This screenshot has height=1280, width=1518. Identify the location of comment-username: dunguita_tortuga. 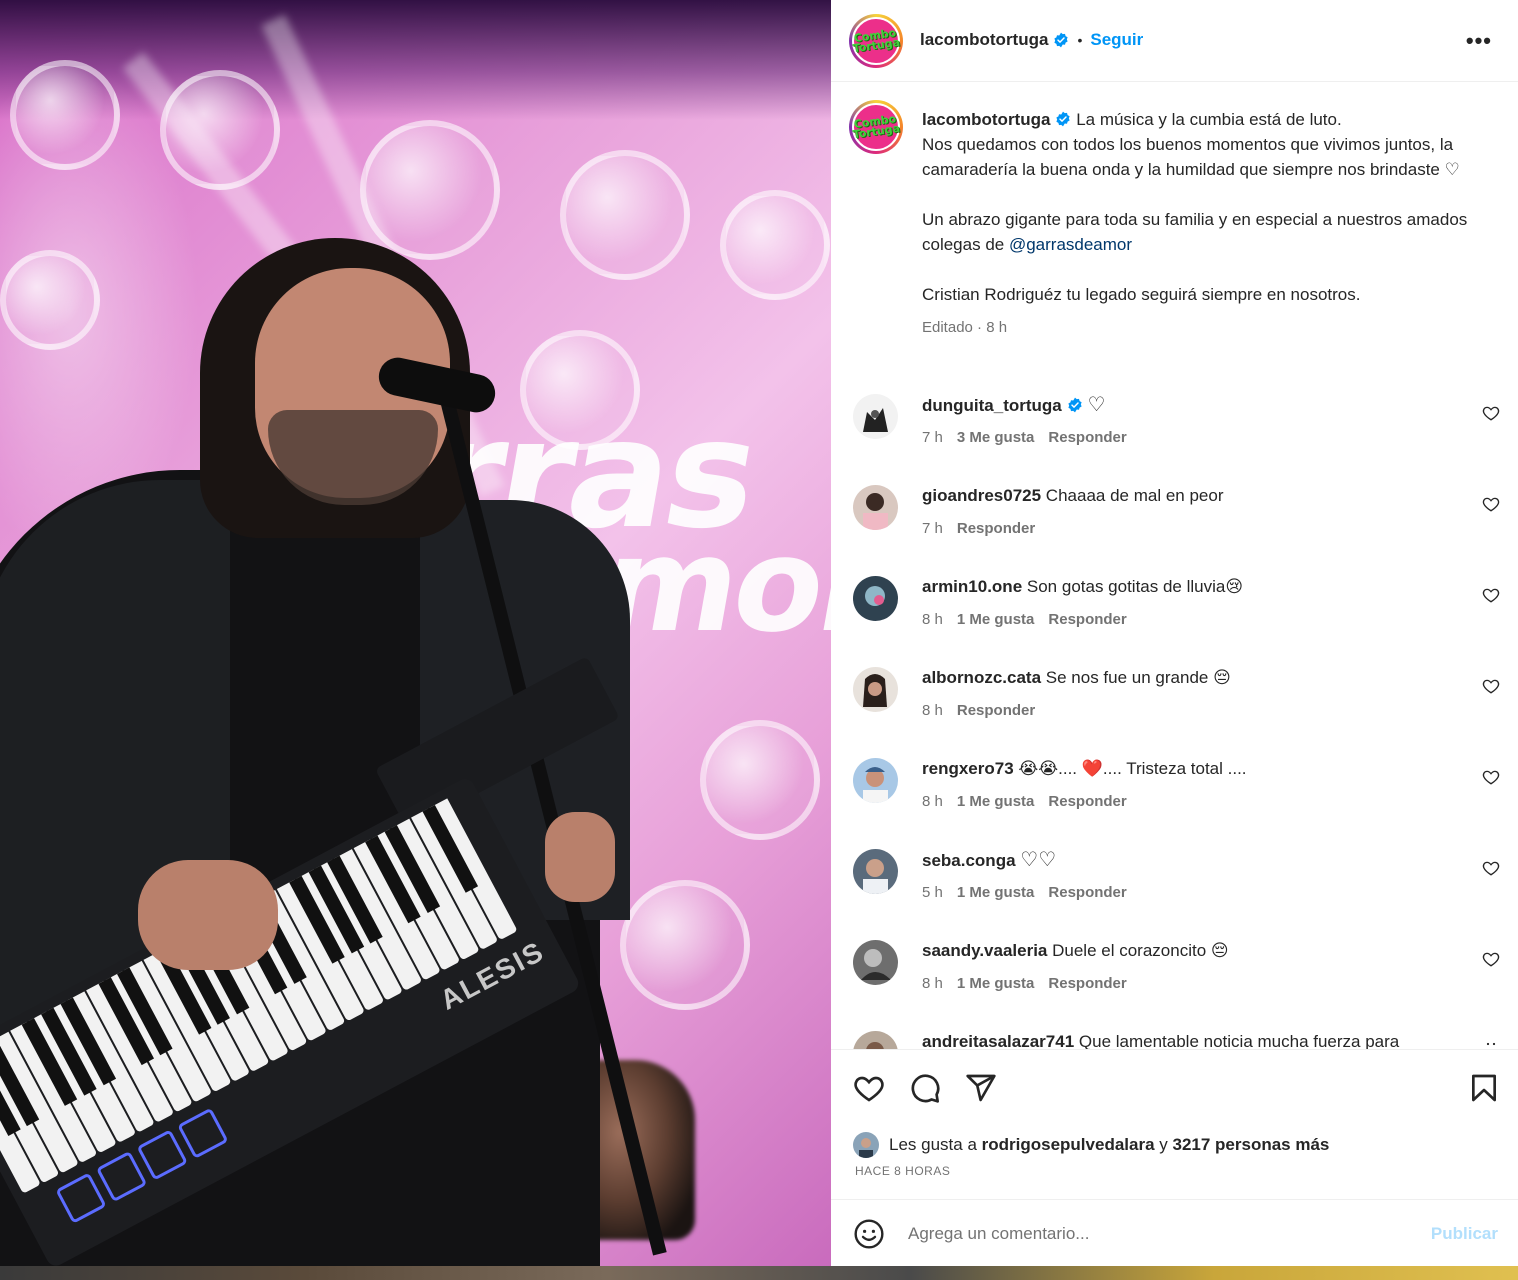
(992, 405).